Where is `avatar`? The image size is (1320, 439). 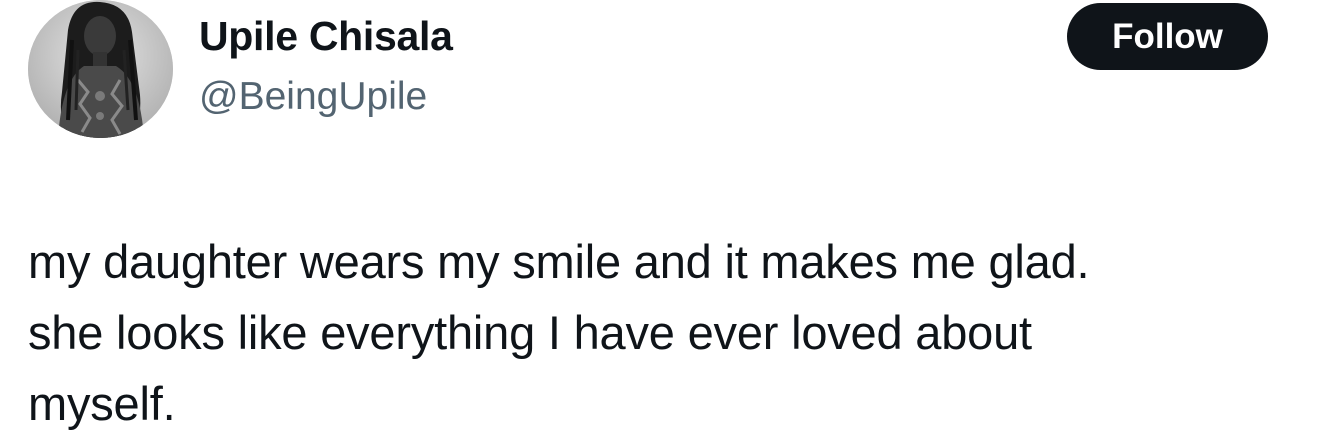
avatar is located at coordinates (100, 69).